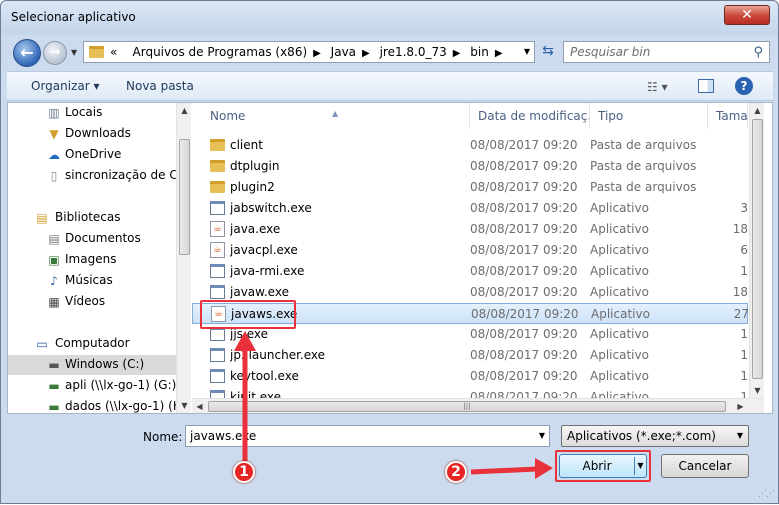 The width and height of the screenshot is (779, 505). What do you see at coordinates (456, 472) in the screenshot?
I see `annotation-callout-2: 2` at bounding box center [456, 472].